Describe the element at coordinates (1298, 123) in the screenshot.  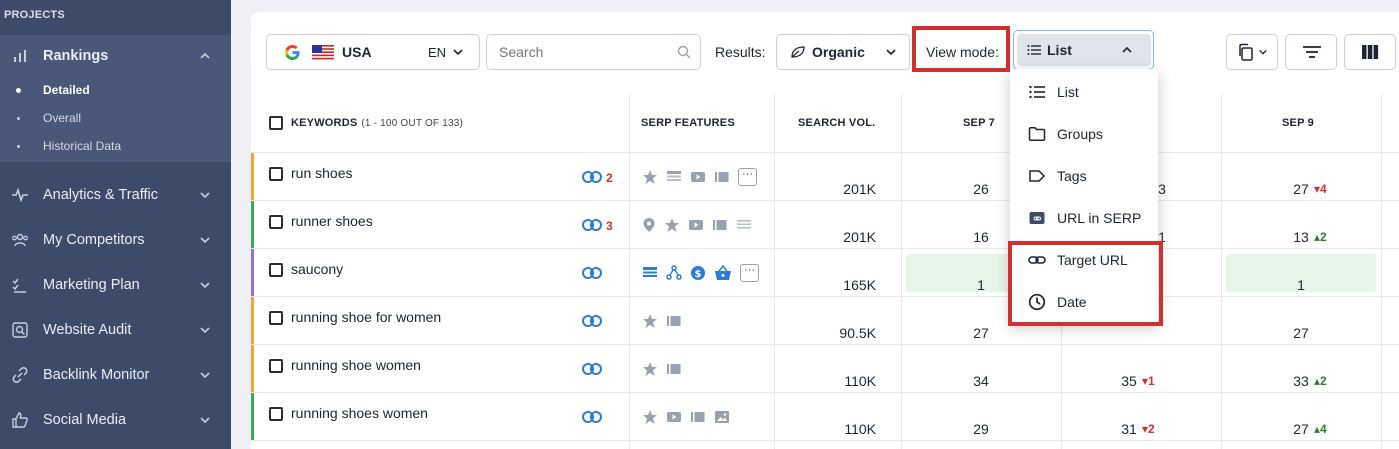
I see `date-header-sep9: SEP 9` at that location.